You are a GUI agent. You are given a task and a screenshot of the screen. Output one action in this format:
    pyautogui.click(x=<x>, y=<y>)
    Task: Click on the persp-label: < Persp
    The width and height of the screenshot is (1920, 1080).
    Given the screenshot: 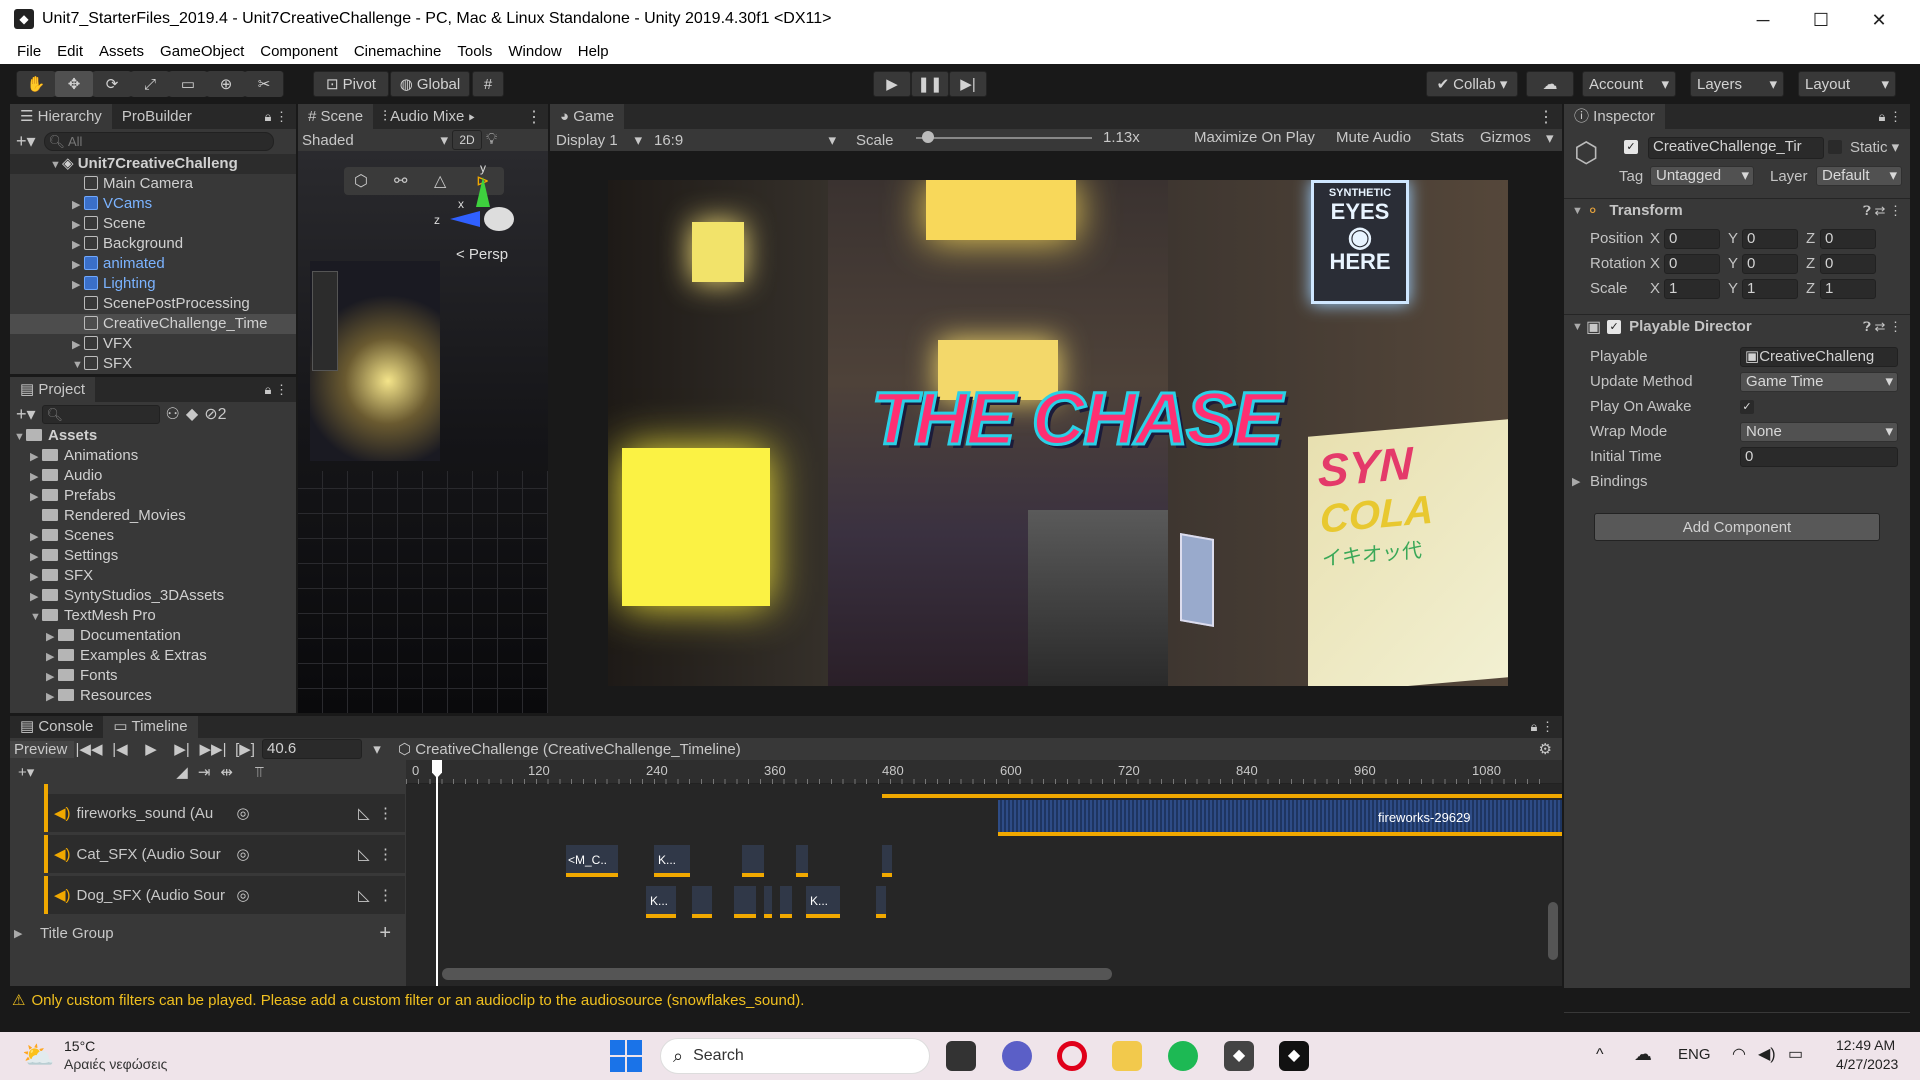 What is the action you would take?
    pyautogui.click(x=482, y=254)
    